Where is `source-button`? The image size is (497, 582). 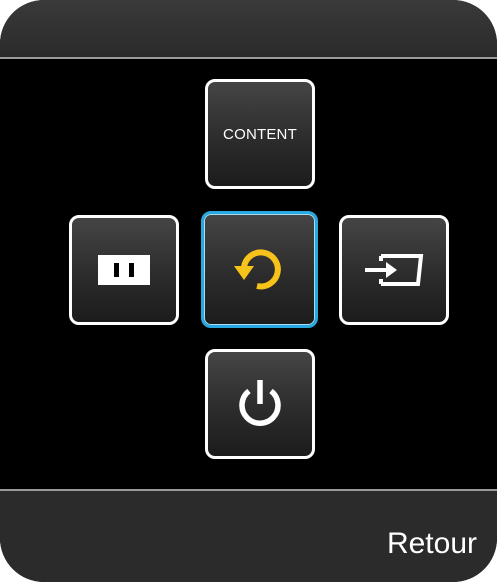
source-button is located at coordinates (394, 270).